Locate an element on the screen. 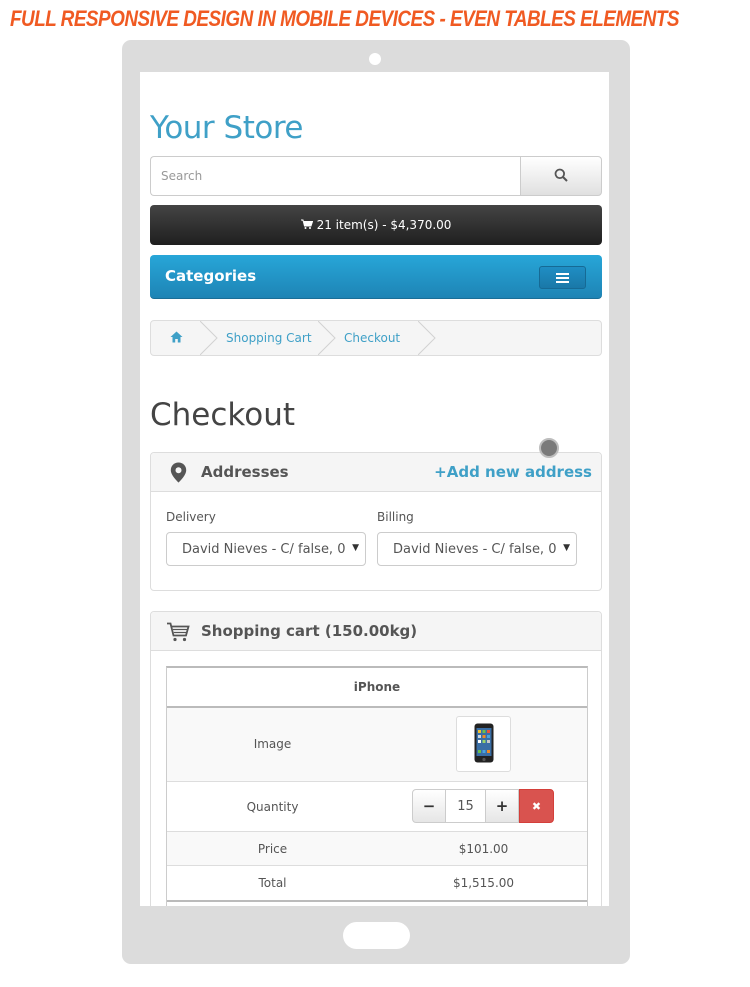 The width and height of the screenshot is (750, 987). decrease-quantity-button: − is located at coordinates (429, 806).